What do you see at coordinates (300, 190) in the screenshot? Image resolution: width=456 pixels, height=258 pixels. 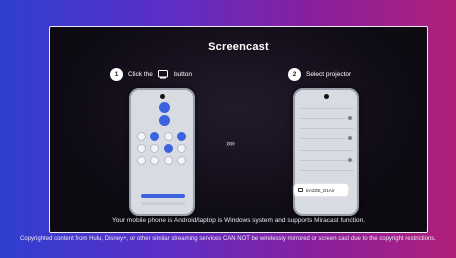 I see `monitor-icon` at bounding box center [300, 190].